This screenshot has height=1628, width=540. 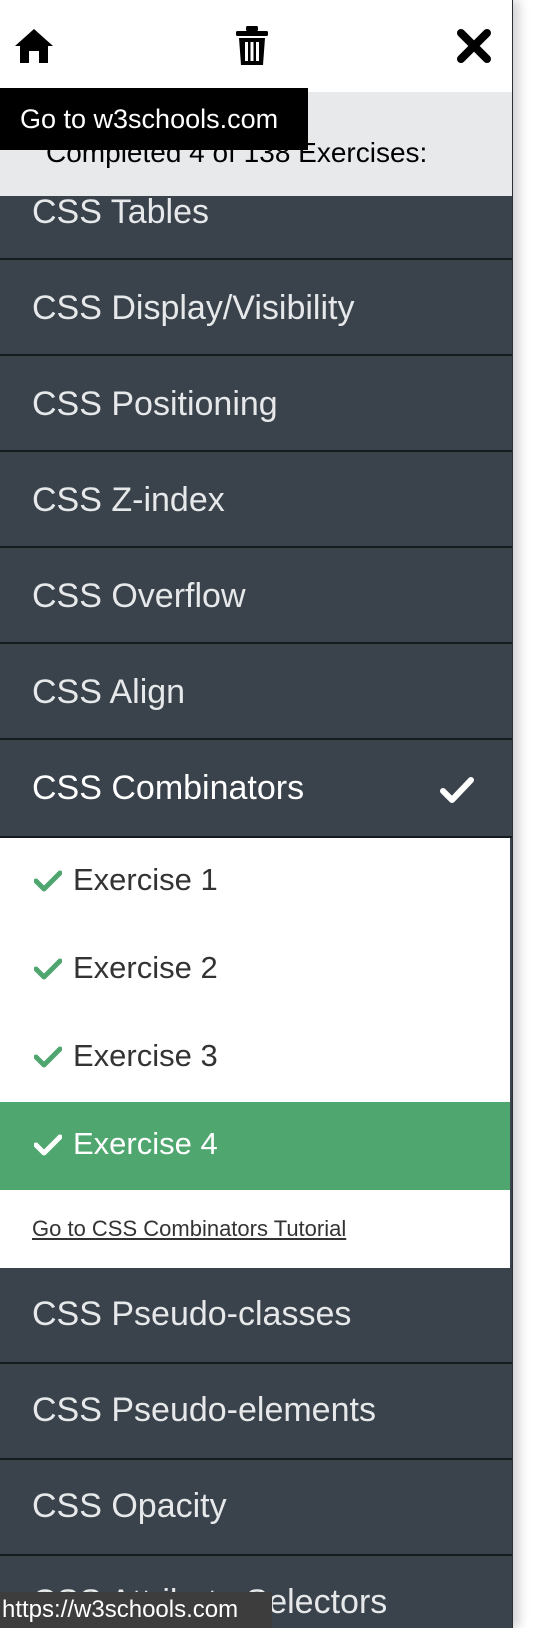 What do you see at coordinates (136, 1610) in the screenshot?
I see `status-url: https://w3schools.com` at bounding box center [136, 1610].